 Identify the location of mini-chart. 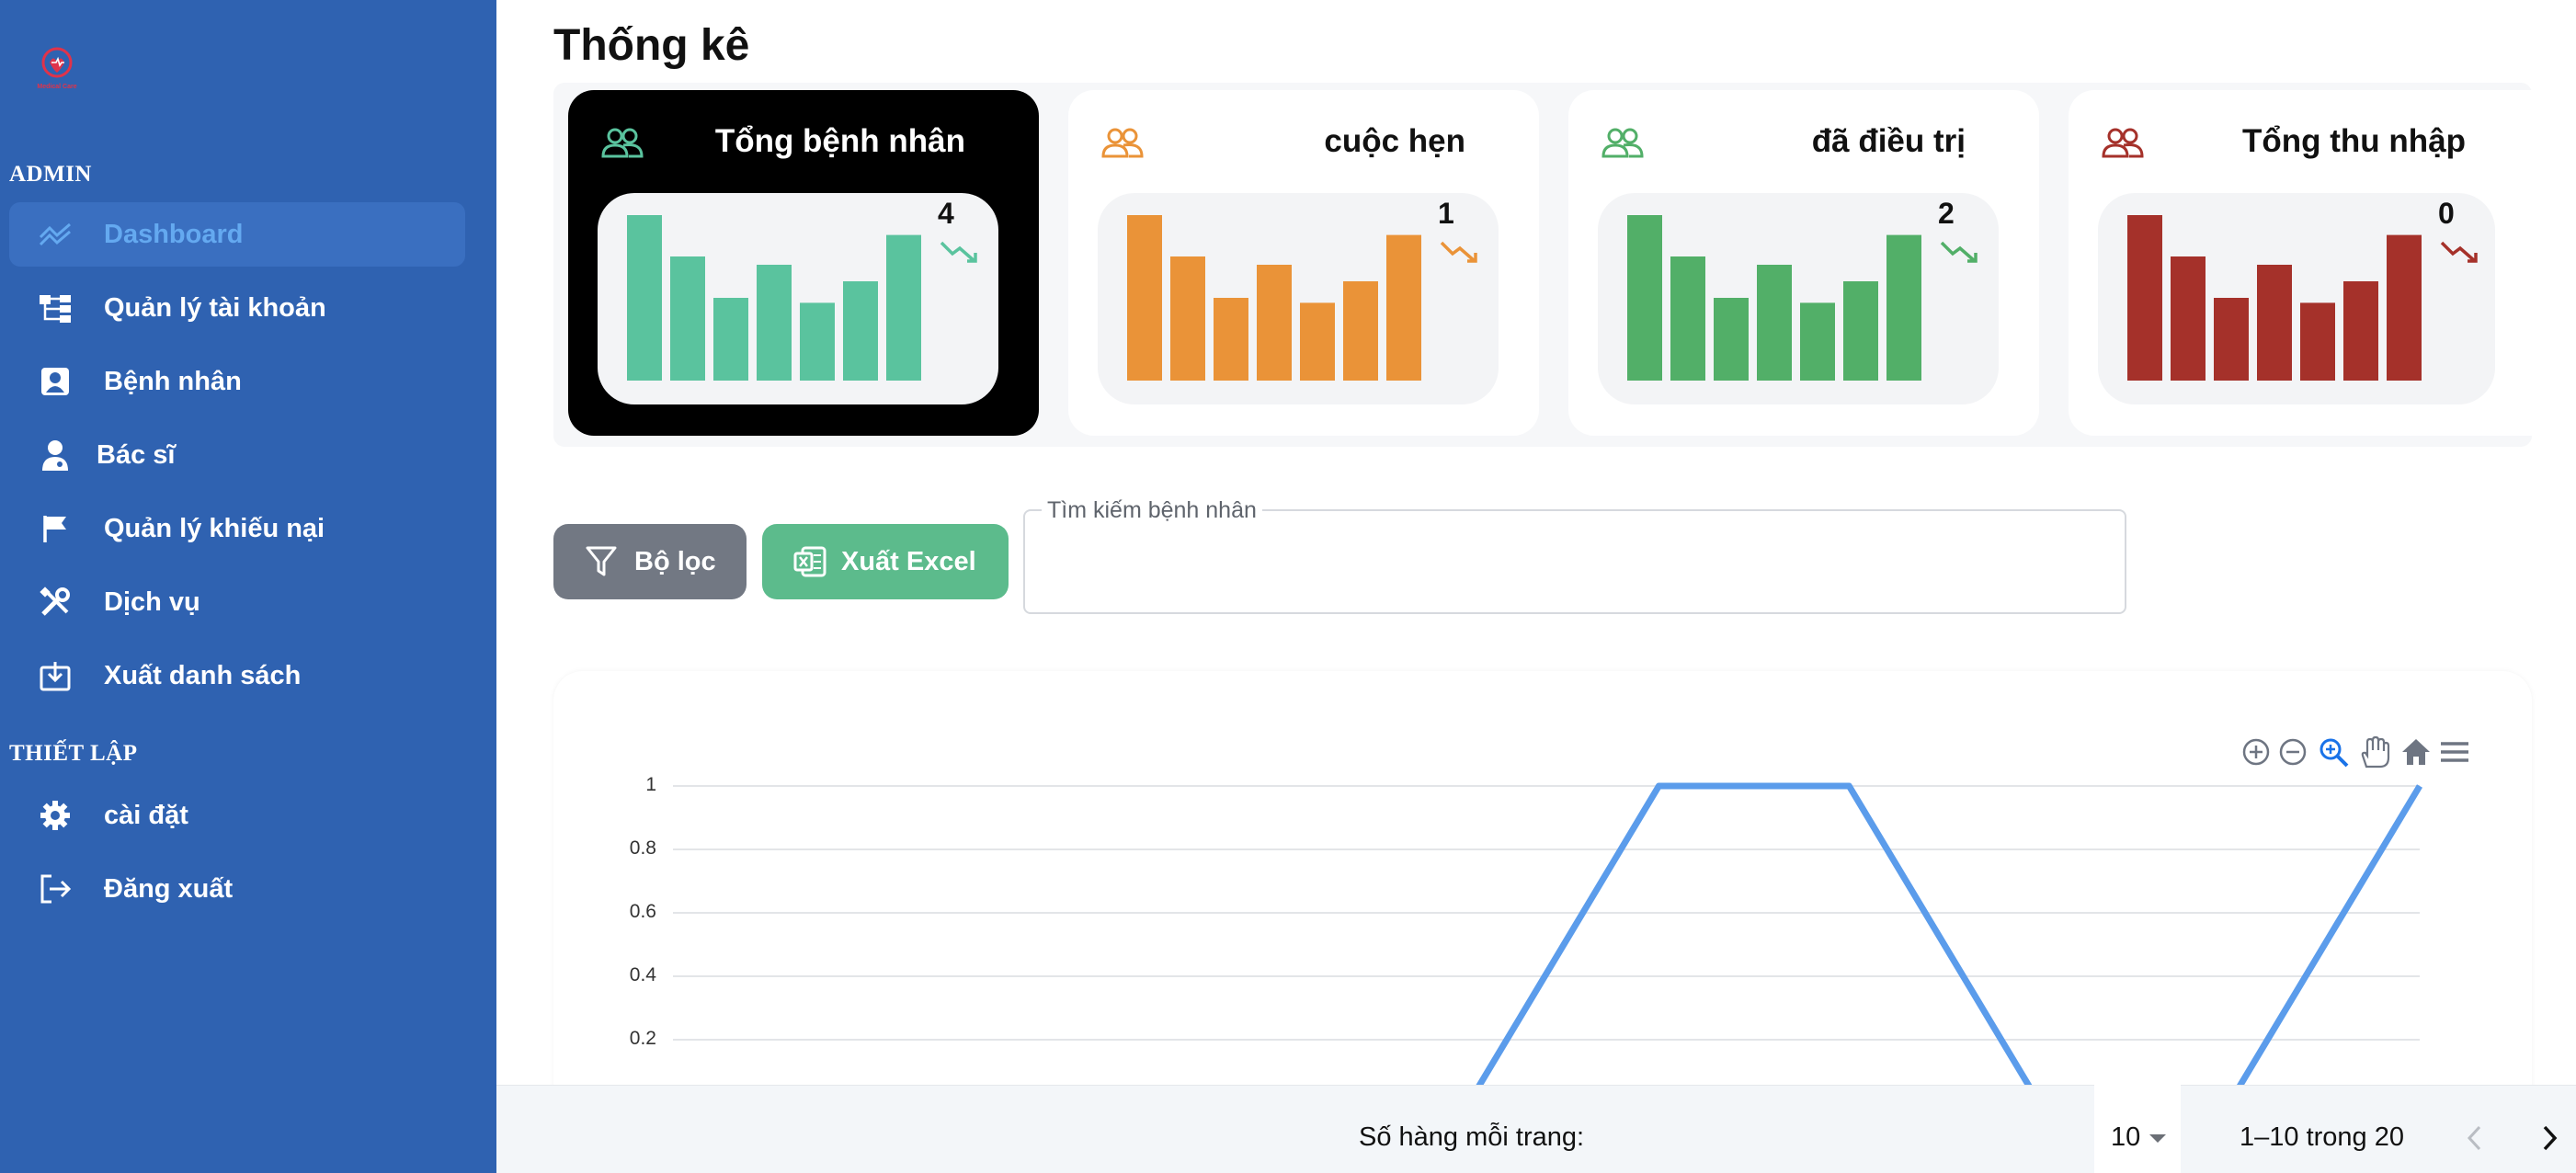
(2296, 298).